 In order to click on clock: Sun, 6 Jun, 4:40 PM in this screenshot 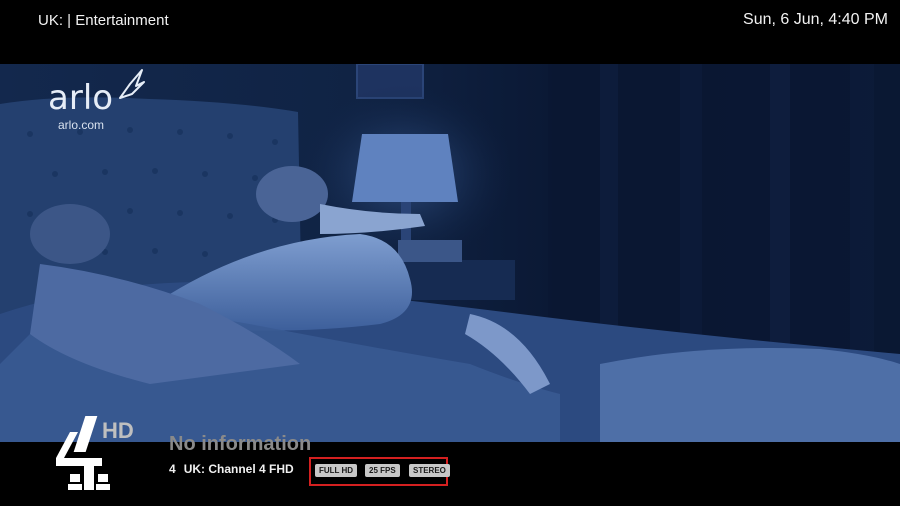, I will do `click(815, 19)`.